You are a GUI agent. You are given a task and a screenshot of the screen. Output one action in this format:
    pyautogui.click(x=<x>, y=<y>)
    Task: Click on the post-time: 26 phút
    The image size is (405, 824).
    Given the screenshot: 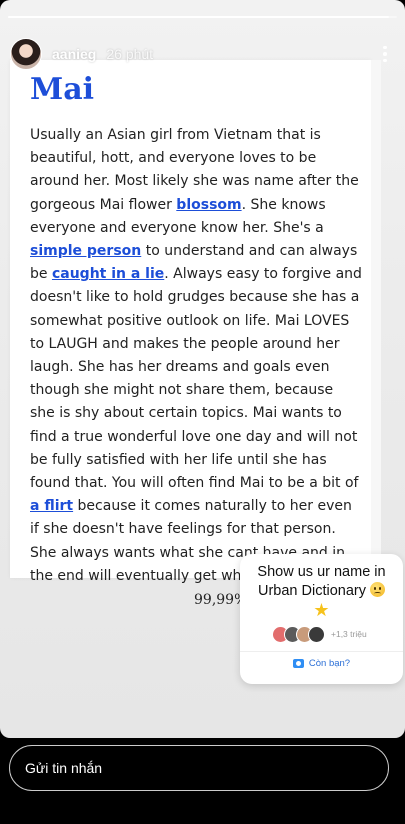 What is the action you would take?
    pyautogui.click(x=130, y=54)
    